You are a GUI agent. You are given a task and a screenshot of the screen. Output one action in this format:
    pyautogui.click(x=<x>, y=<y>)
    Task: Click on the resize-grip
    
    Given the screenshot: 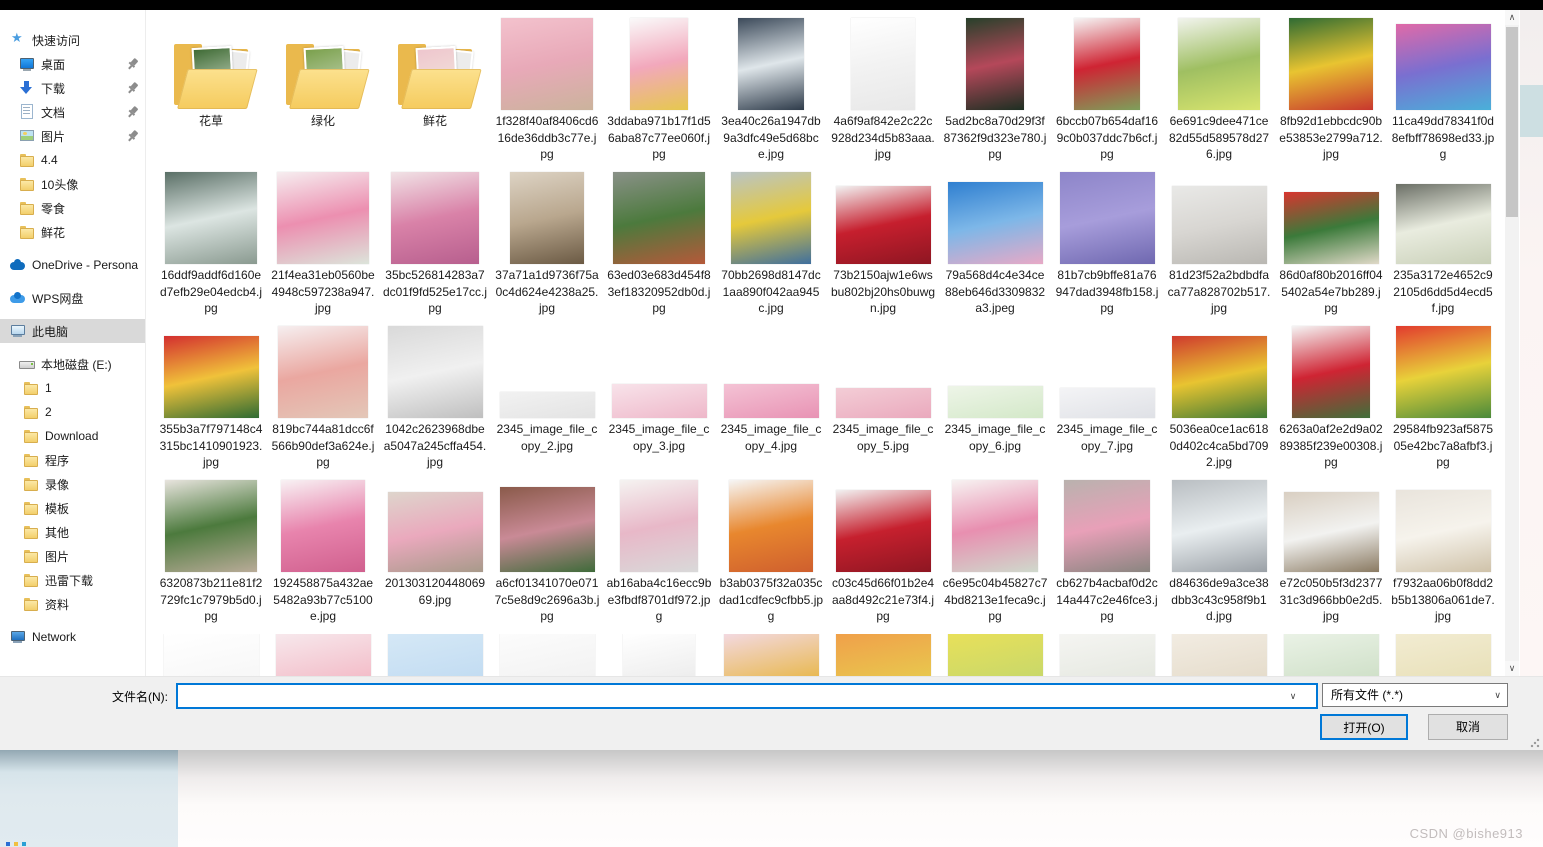 What is the action you would take?
    pyautogui.click(x=1535, y=743)
    